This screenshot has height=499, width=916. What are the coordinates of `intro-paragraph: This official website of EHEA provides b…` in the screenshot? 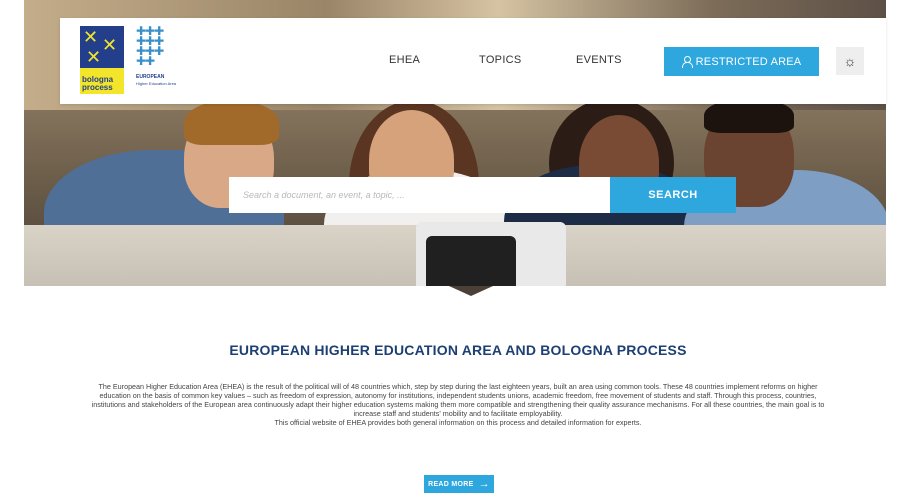 It's located at (458, 422).